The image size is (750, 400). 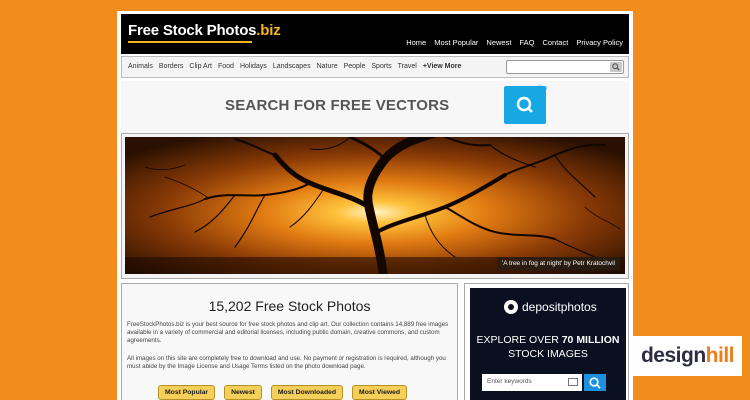 I want to click on ad-banner: SEARCH FOR FREE VECTORS ⓘ✕, so click(x=375, y=107).